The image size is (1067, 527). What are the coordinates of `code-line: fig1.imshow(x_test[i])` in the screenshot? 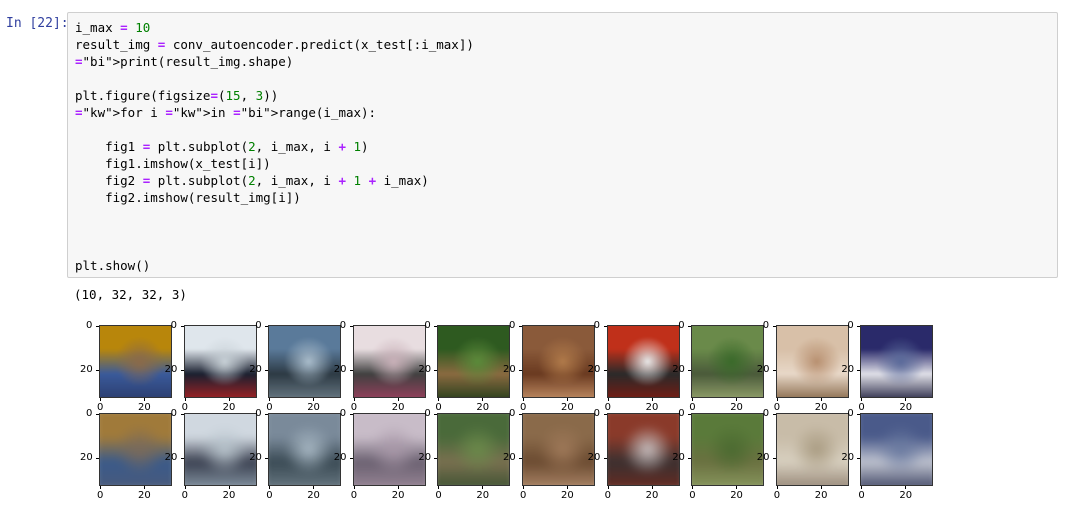 It's located at (173, 163).